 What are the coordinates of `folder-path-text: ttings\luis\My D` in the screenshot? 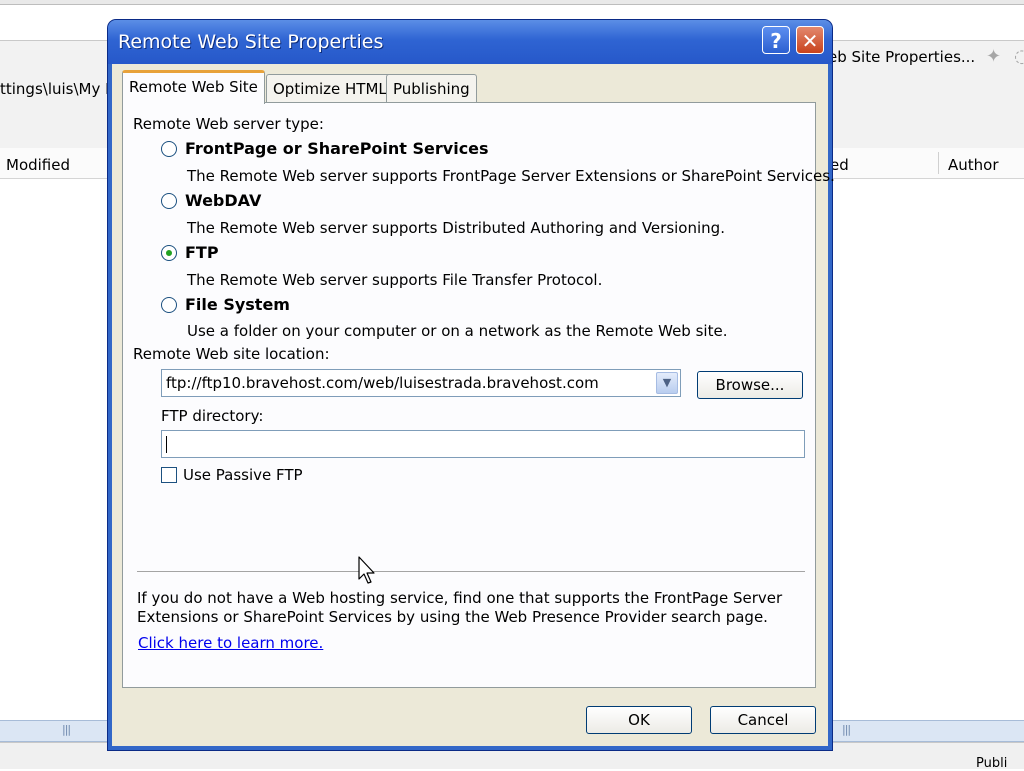 It's located at (58, 89).